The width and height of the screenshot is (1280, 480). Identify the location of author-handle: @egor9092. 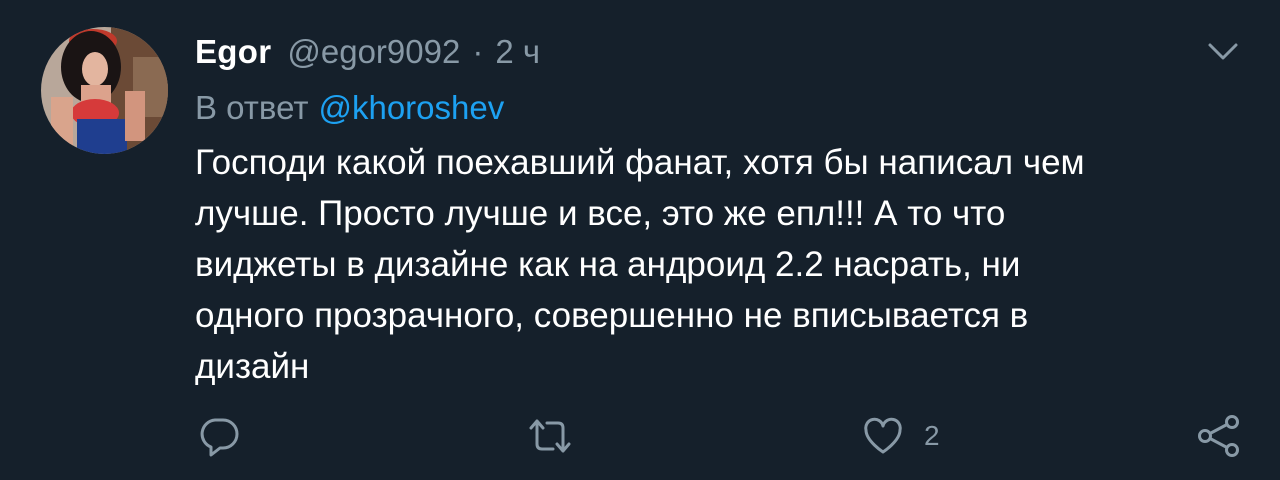
(373, 52).